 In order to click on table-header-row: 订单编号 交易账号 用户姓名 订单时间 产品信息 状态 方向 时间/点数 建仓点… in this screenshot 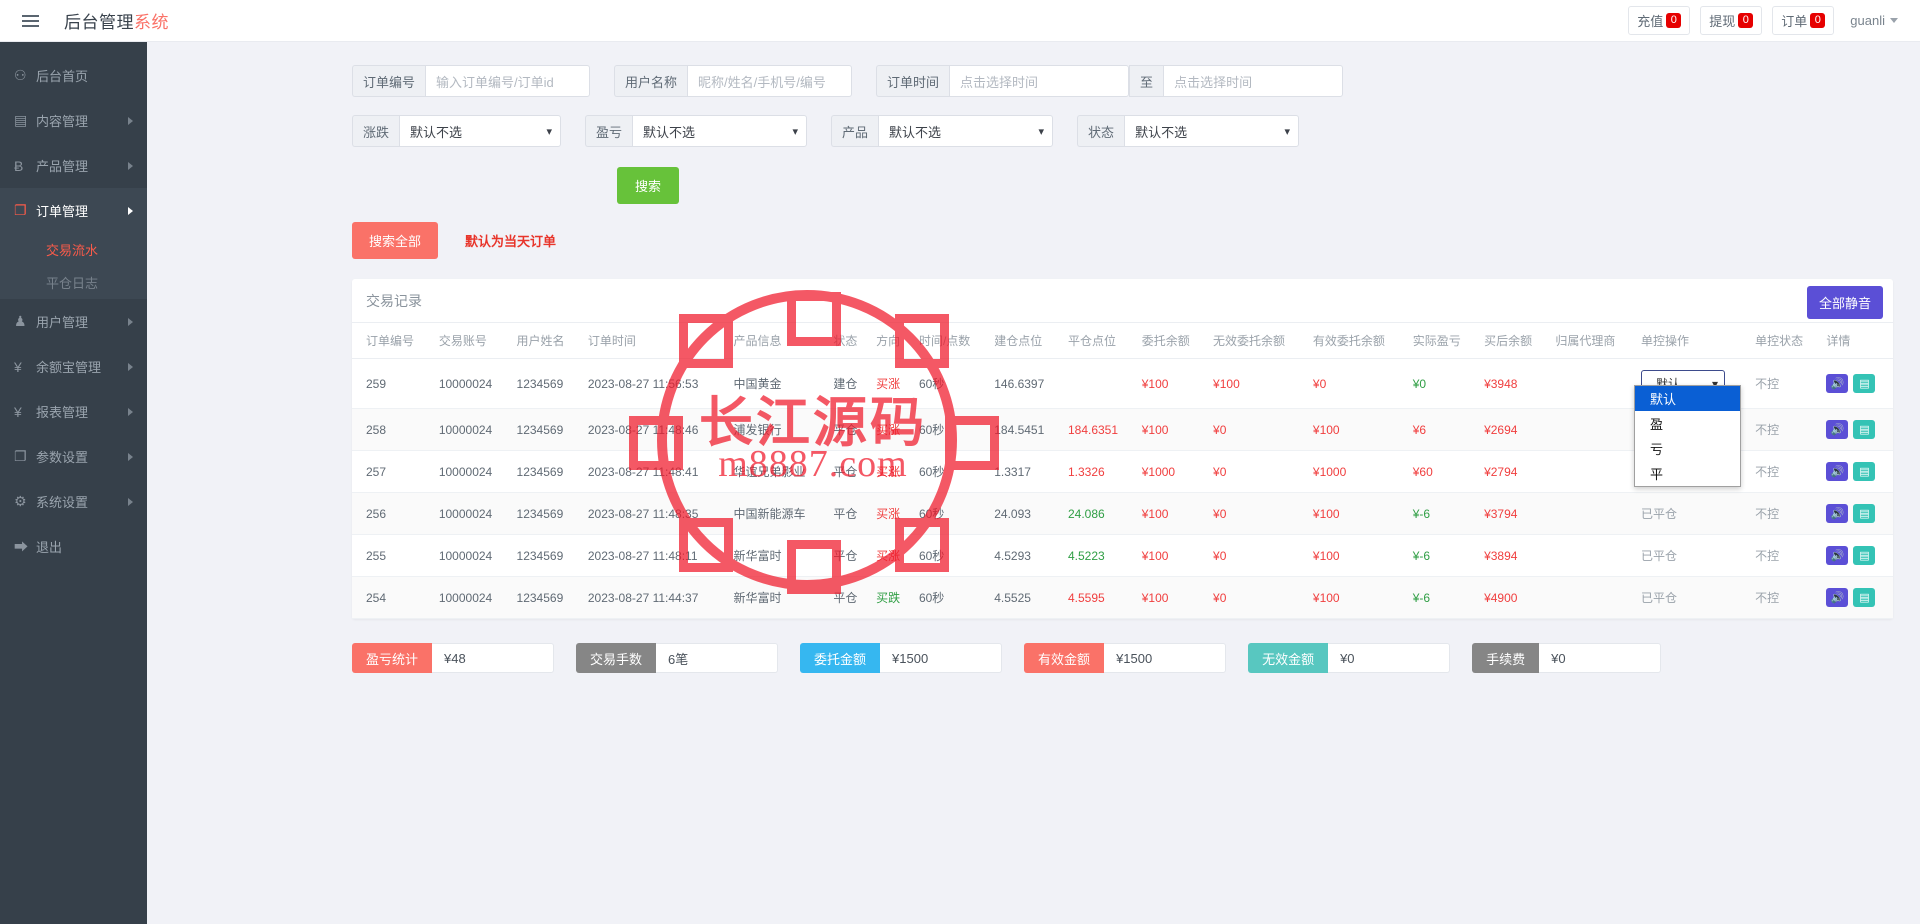, I will do `click(1122, 341)`.